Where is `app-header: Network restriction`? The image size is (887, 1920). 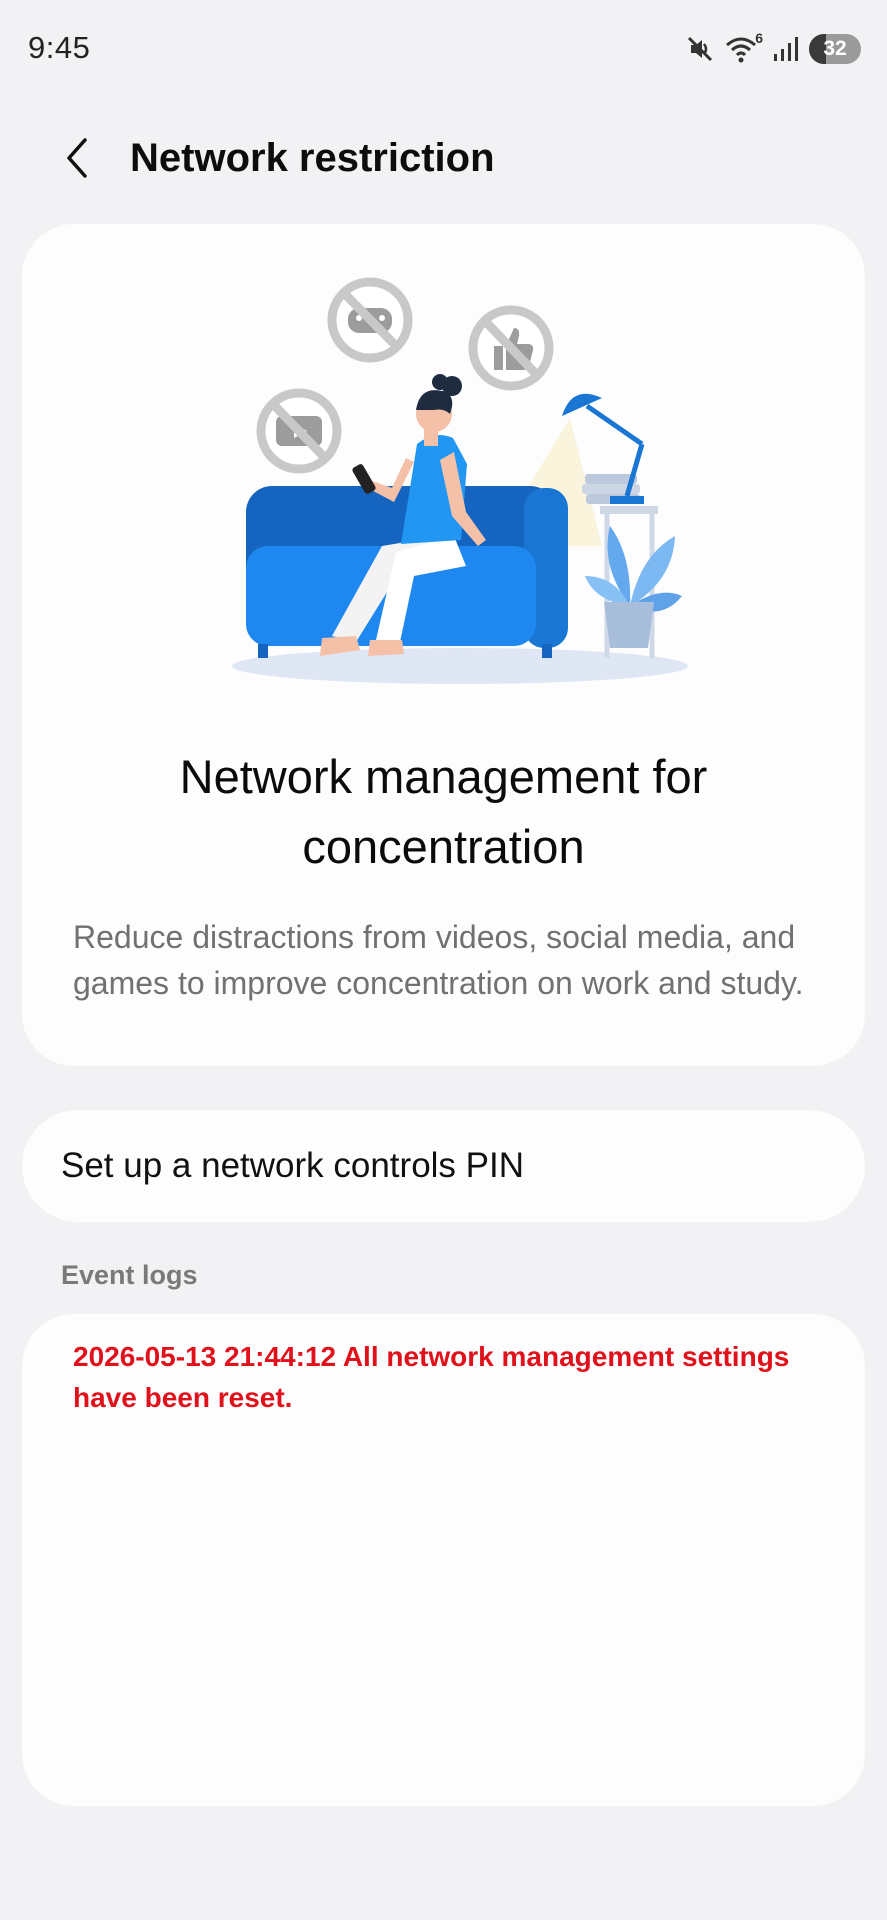 app-header: Network restriction is located at coordinates (443, 160).